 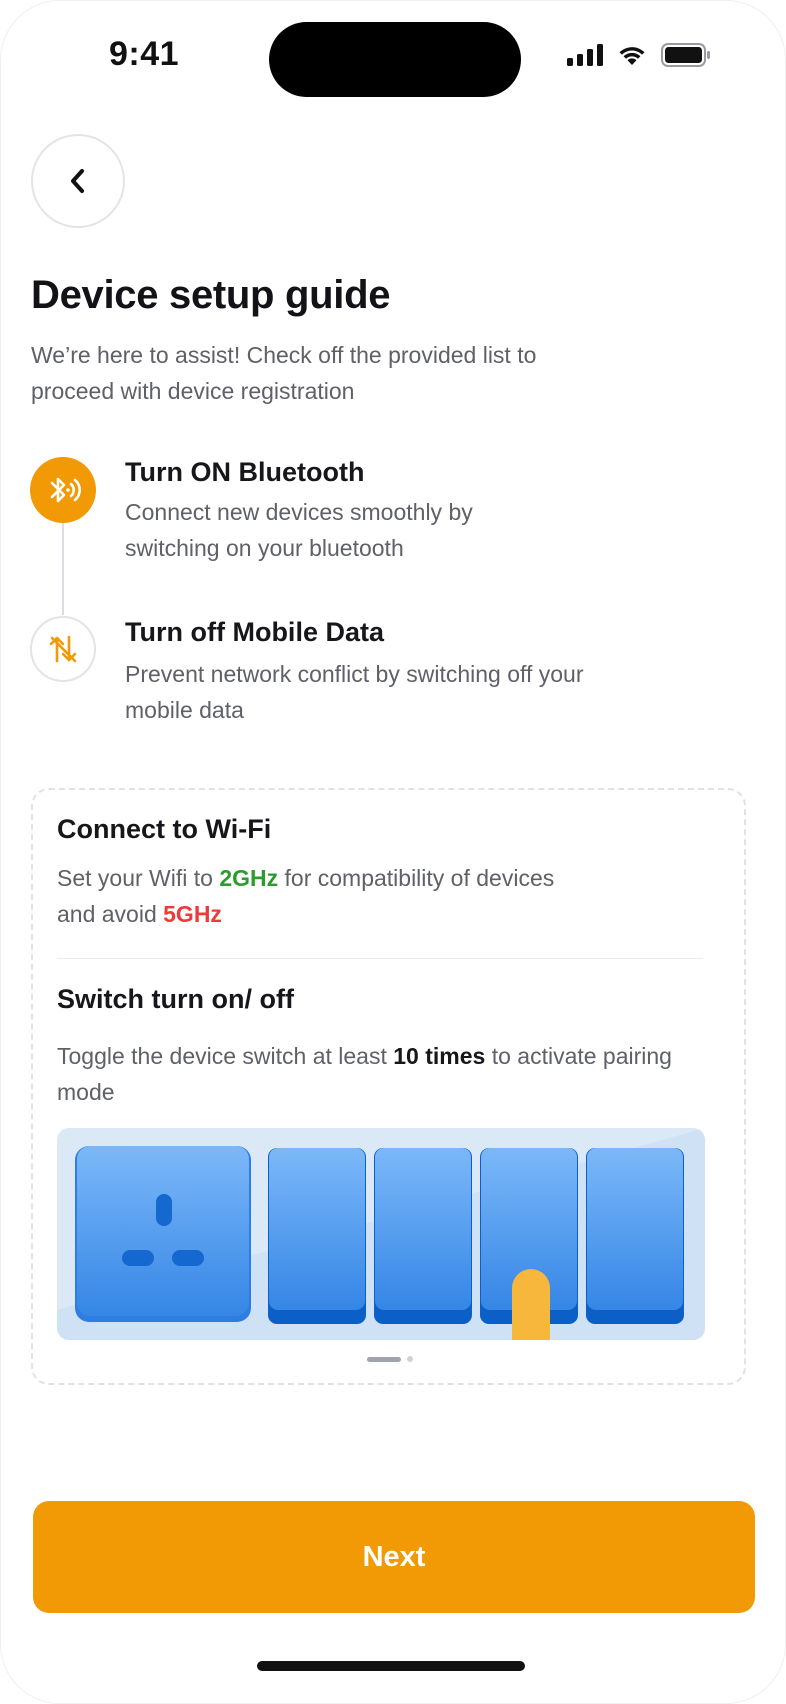 I want to click on carousel-indicator, so click(x=390, y=1359).